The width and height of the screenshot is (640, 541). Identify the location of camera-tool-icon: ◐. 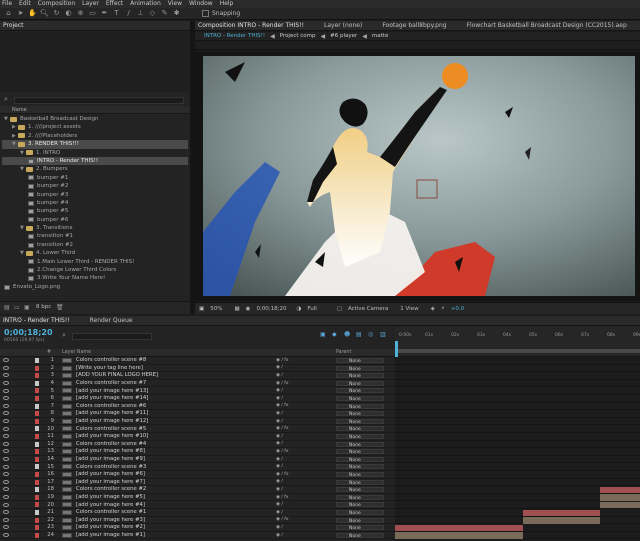
(68, 13).